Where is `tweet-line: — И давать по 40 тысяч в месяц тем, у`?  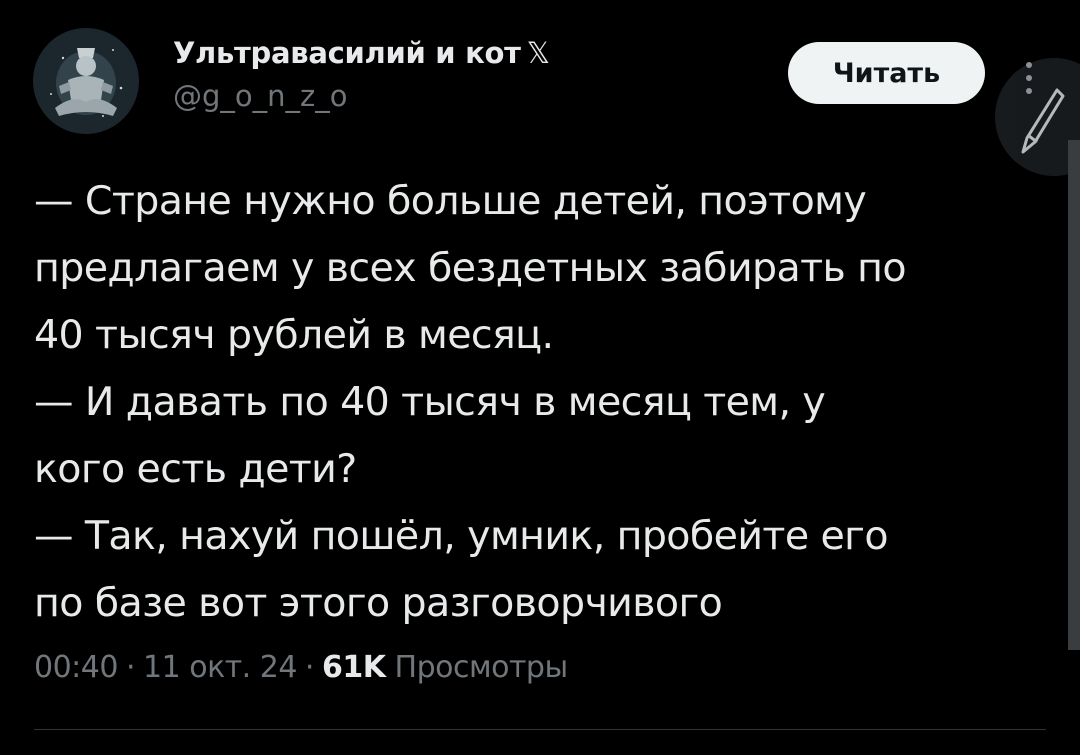
tweet-line: — И давать по 40 тысяч в месяц тем, у is located at coordinates (430, 402).